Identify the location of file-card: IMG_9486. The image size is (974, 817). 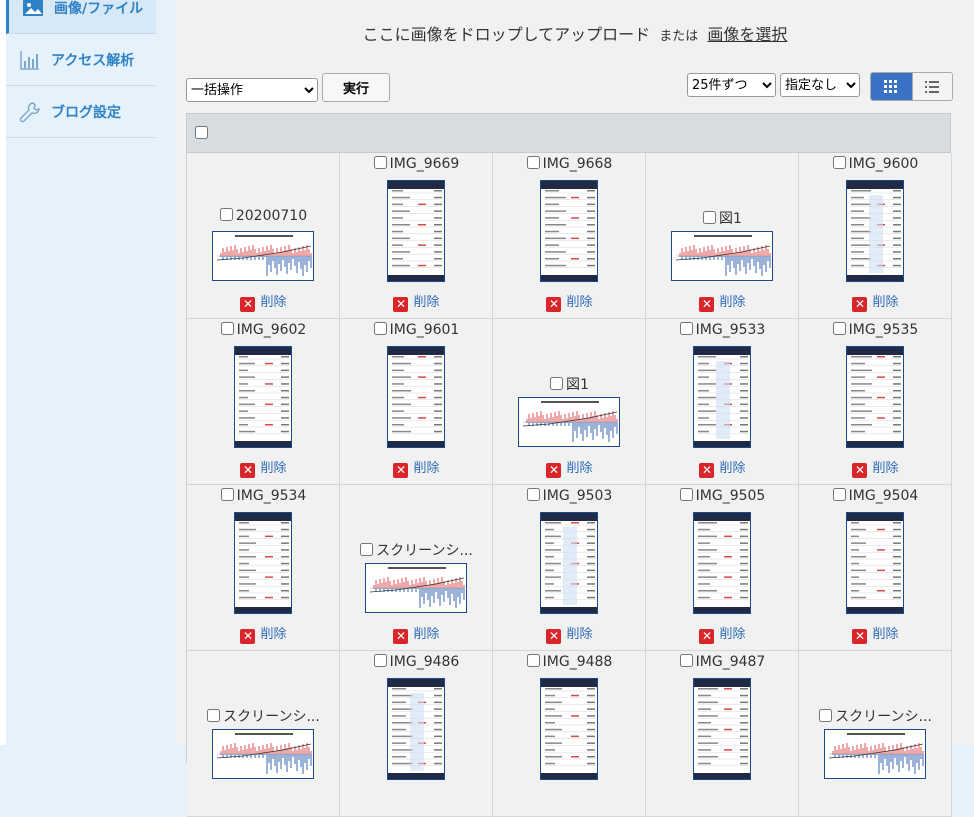
(416, 734).